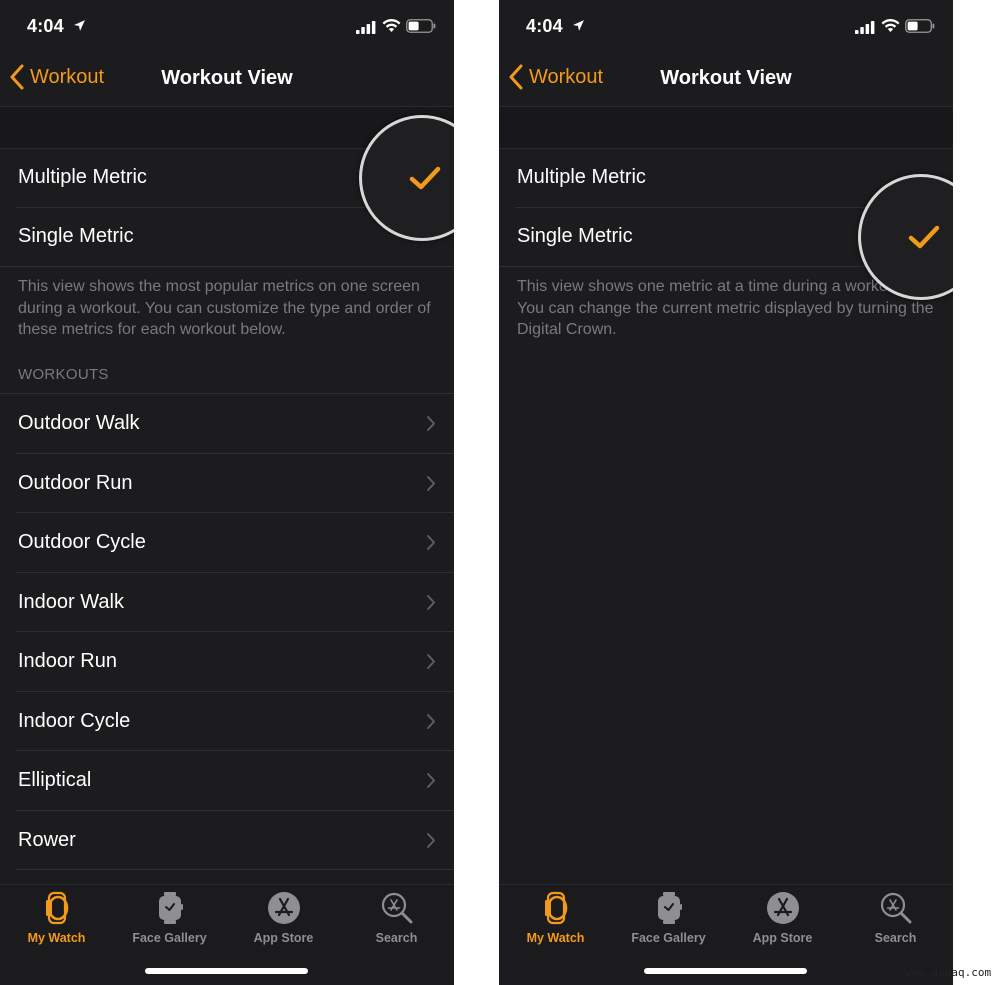 The height and width of the screenshot is (985, 1000). What do you see at coordinates (227, 424) in the screenshot?
I see `workout-row: Outdoor Walk` at bounding box center [227, 424].